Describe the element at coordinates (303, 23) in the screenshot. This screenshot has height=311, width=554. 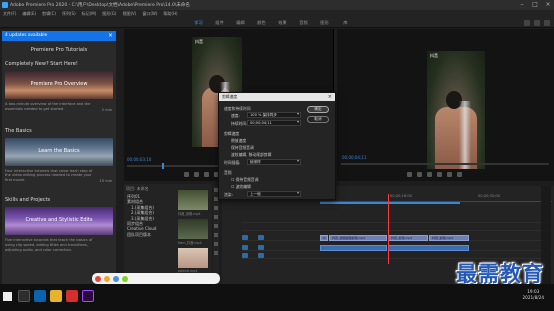
I see `tab-audio: 音频` at that location.